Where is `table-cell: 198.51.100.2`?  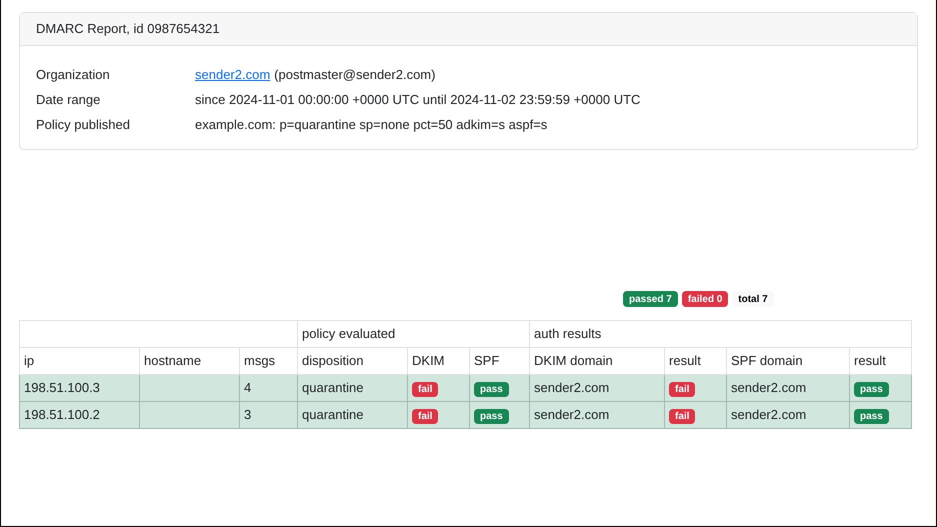 table-cell: 198.51.100.2 is located at coordinates (80, 415).